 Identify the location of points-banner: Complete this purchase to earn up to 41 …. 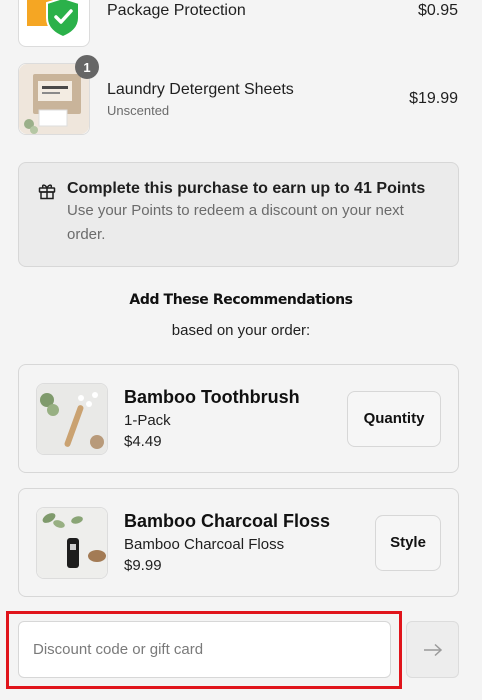
(238, 214).